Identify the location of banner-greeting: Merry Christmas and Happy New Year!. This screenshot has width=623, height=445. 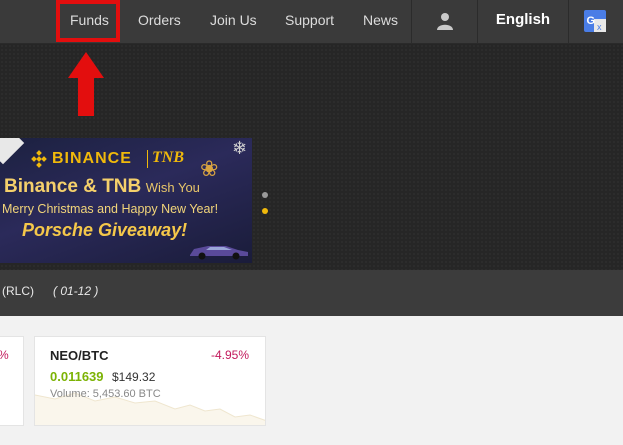
(110, 209).